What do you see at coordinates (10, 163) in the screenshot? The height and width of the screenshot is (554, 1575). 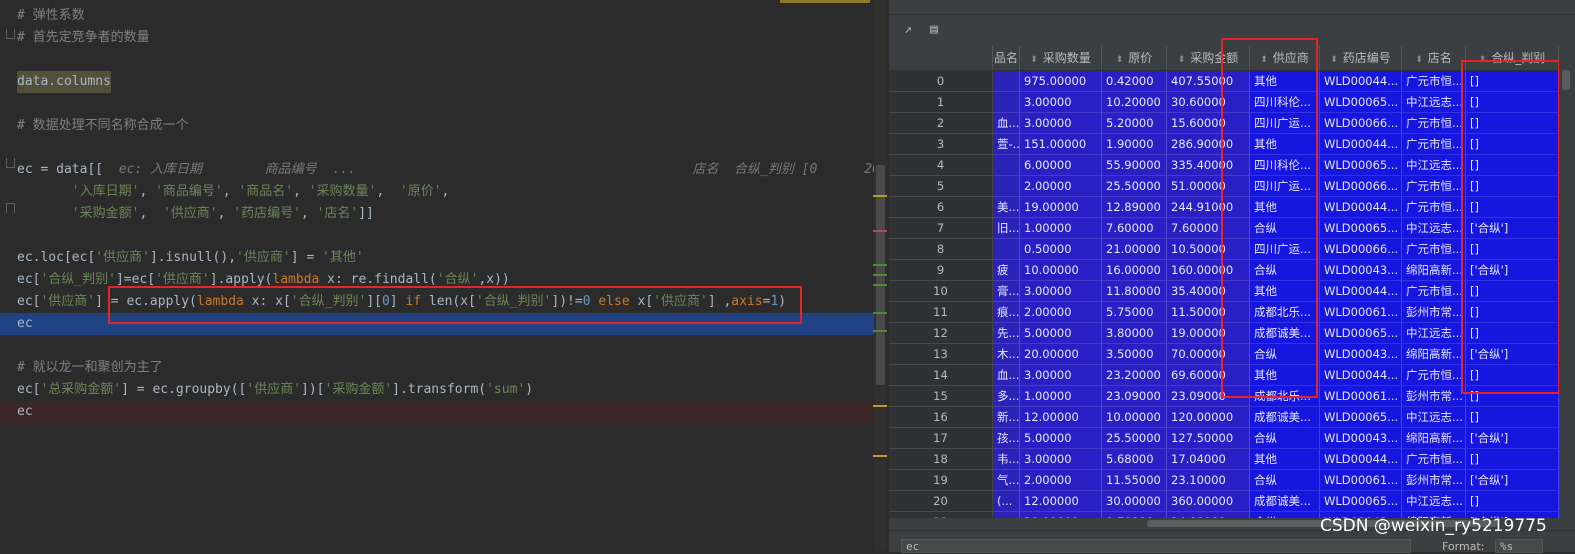 I see `fold-marker-icon` at bounding box center [10, 163].